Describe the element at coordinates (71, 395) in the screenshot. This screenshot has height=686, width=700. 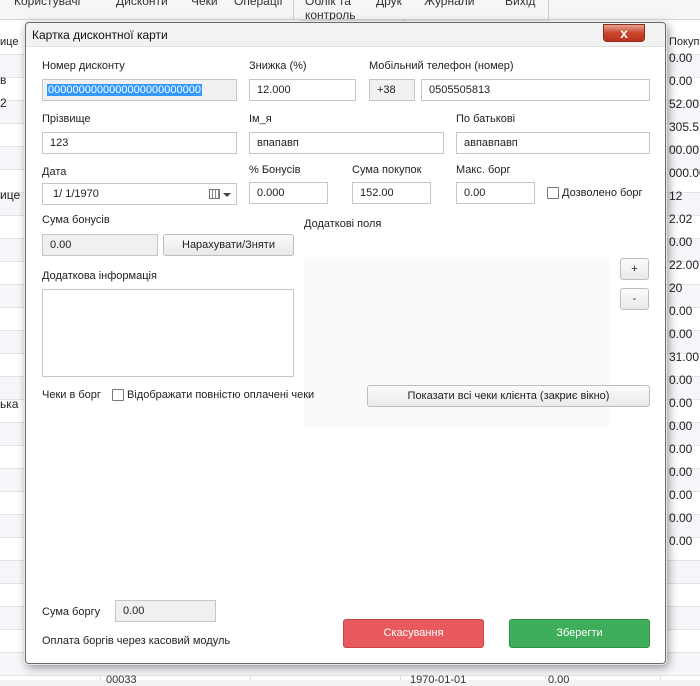
I see `checks-in-debt-label: Чеки в борг` at that location.